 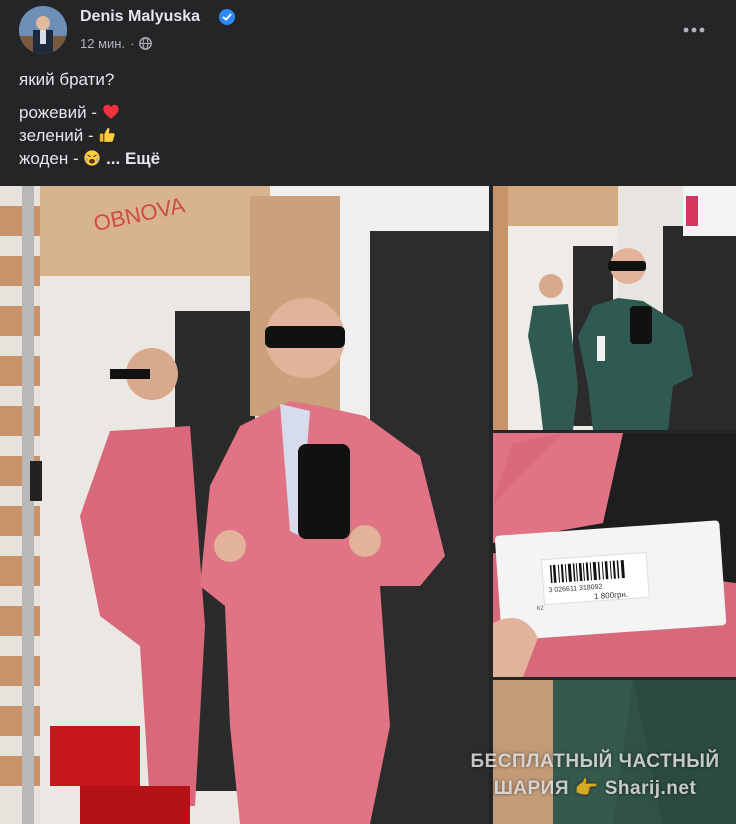 I want to click on more-options-button, so click(x=694, y=30).